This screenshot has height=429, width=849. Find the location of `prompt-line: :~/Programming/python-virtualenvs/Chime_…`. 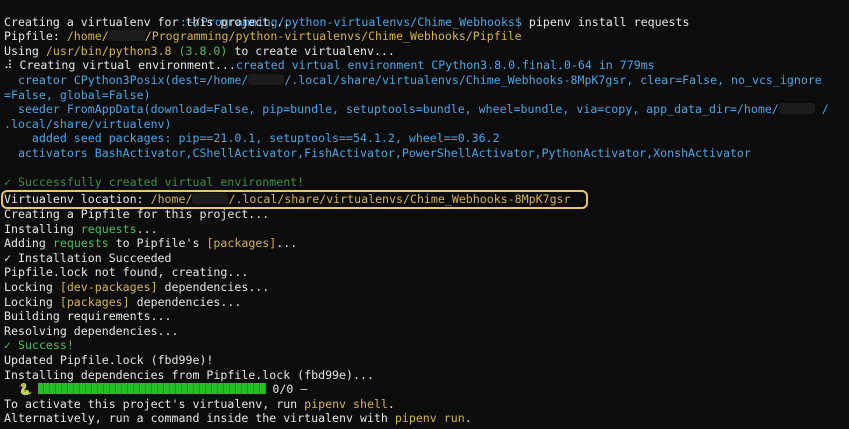

prompt-line: :~/Programming/python-virtualenvs/Chime_… is located at coordinates (346, 14).